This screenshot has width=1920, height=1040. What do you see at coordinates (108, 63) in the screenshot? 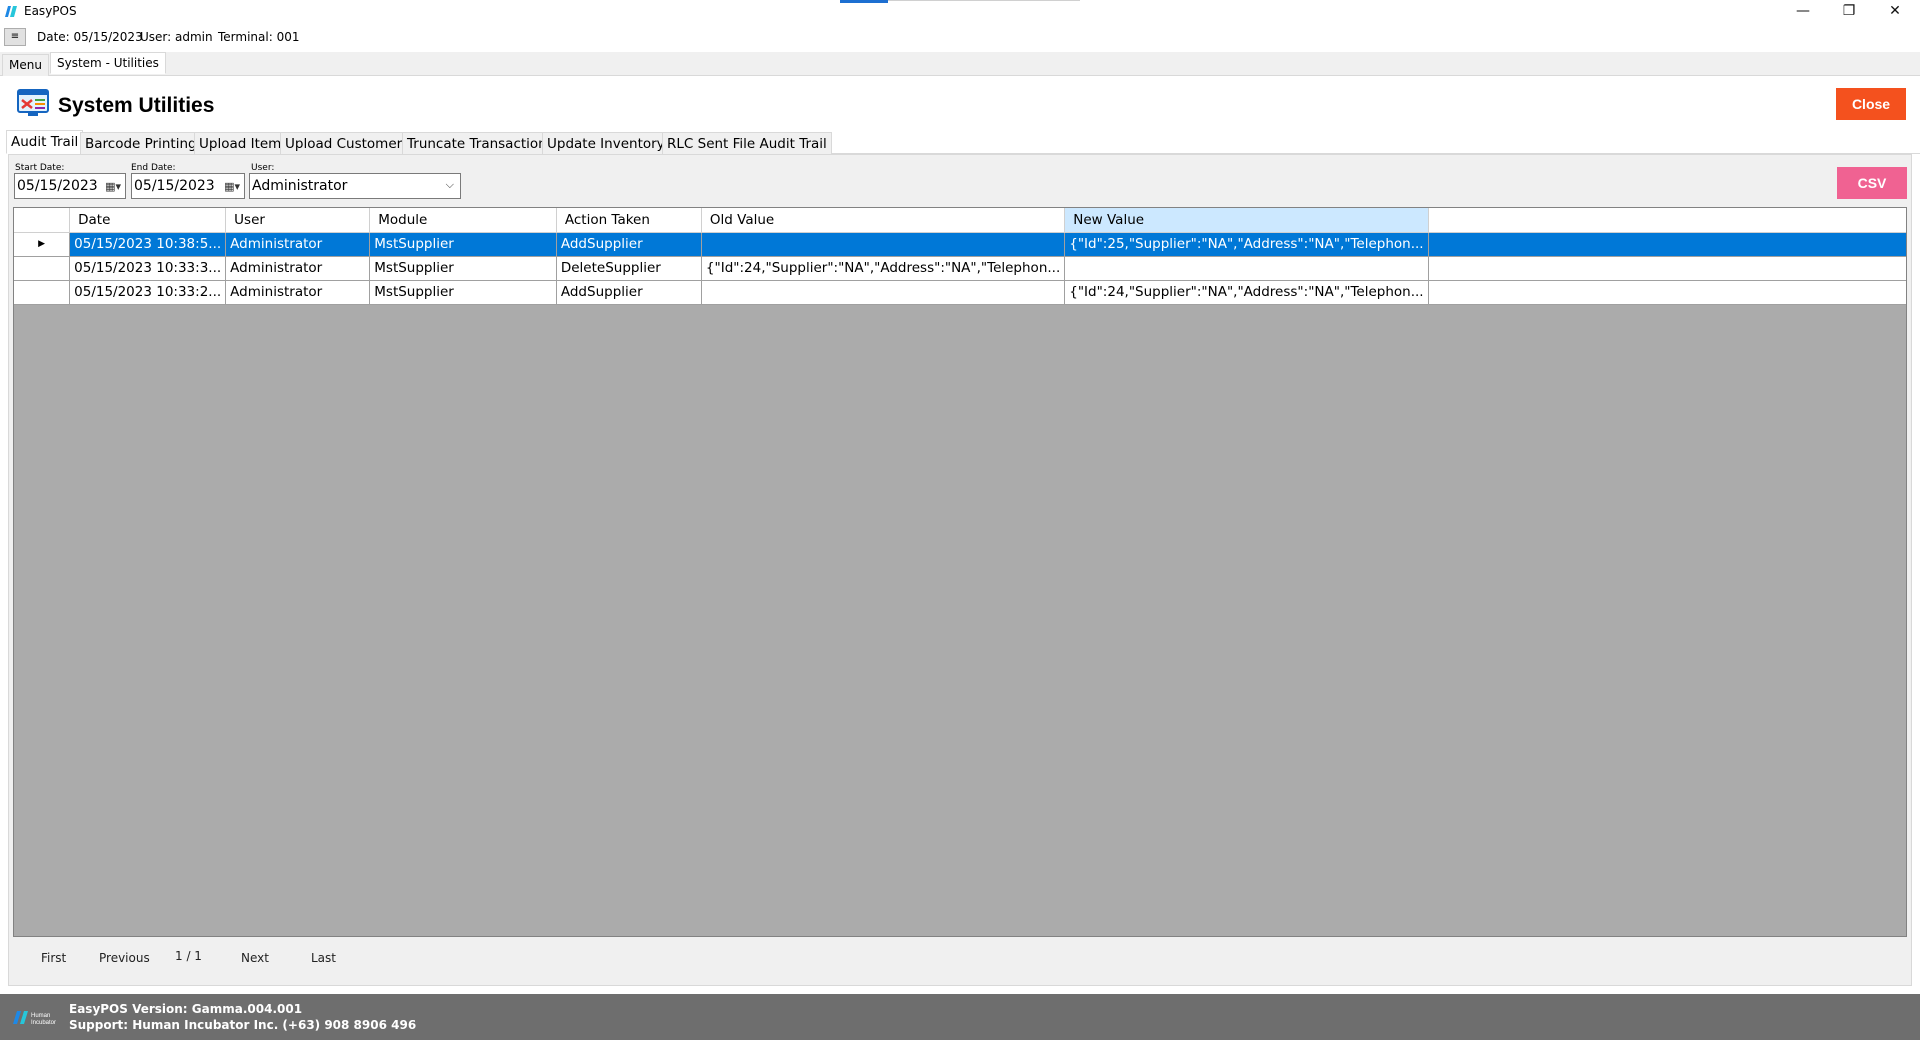
I see `doc-tab-system-utilities: System - Utilities` at bounding box center [108, 63].